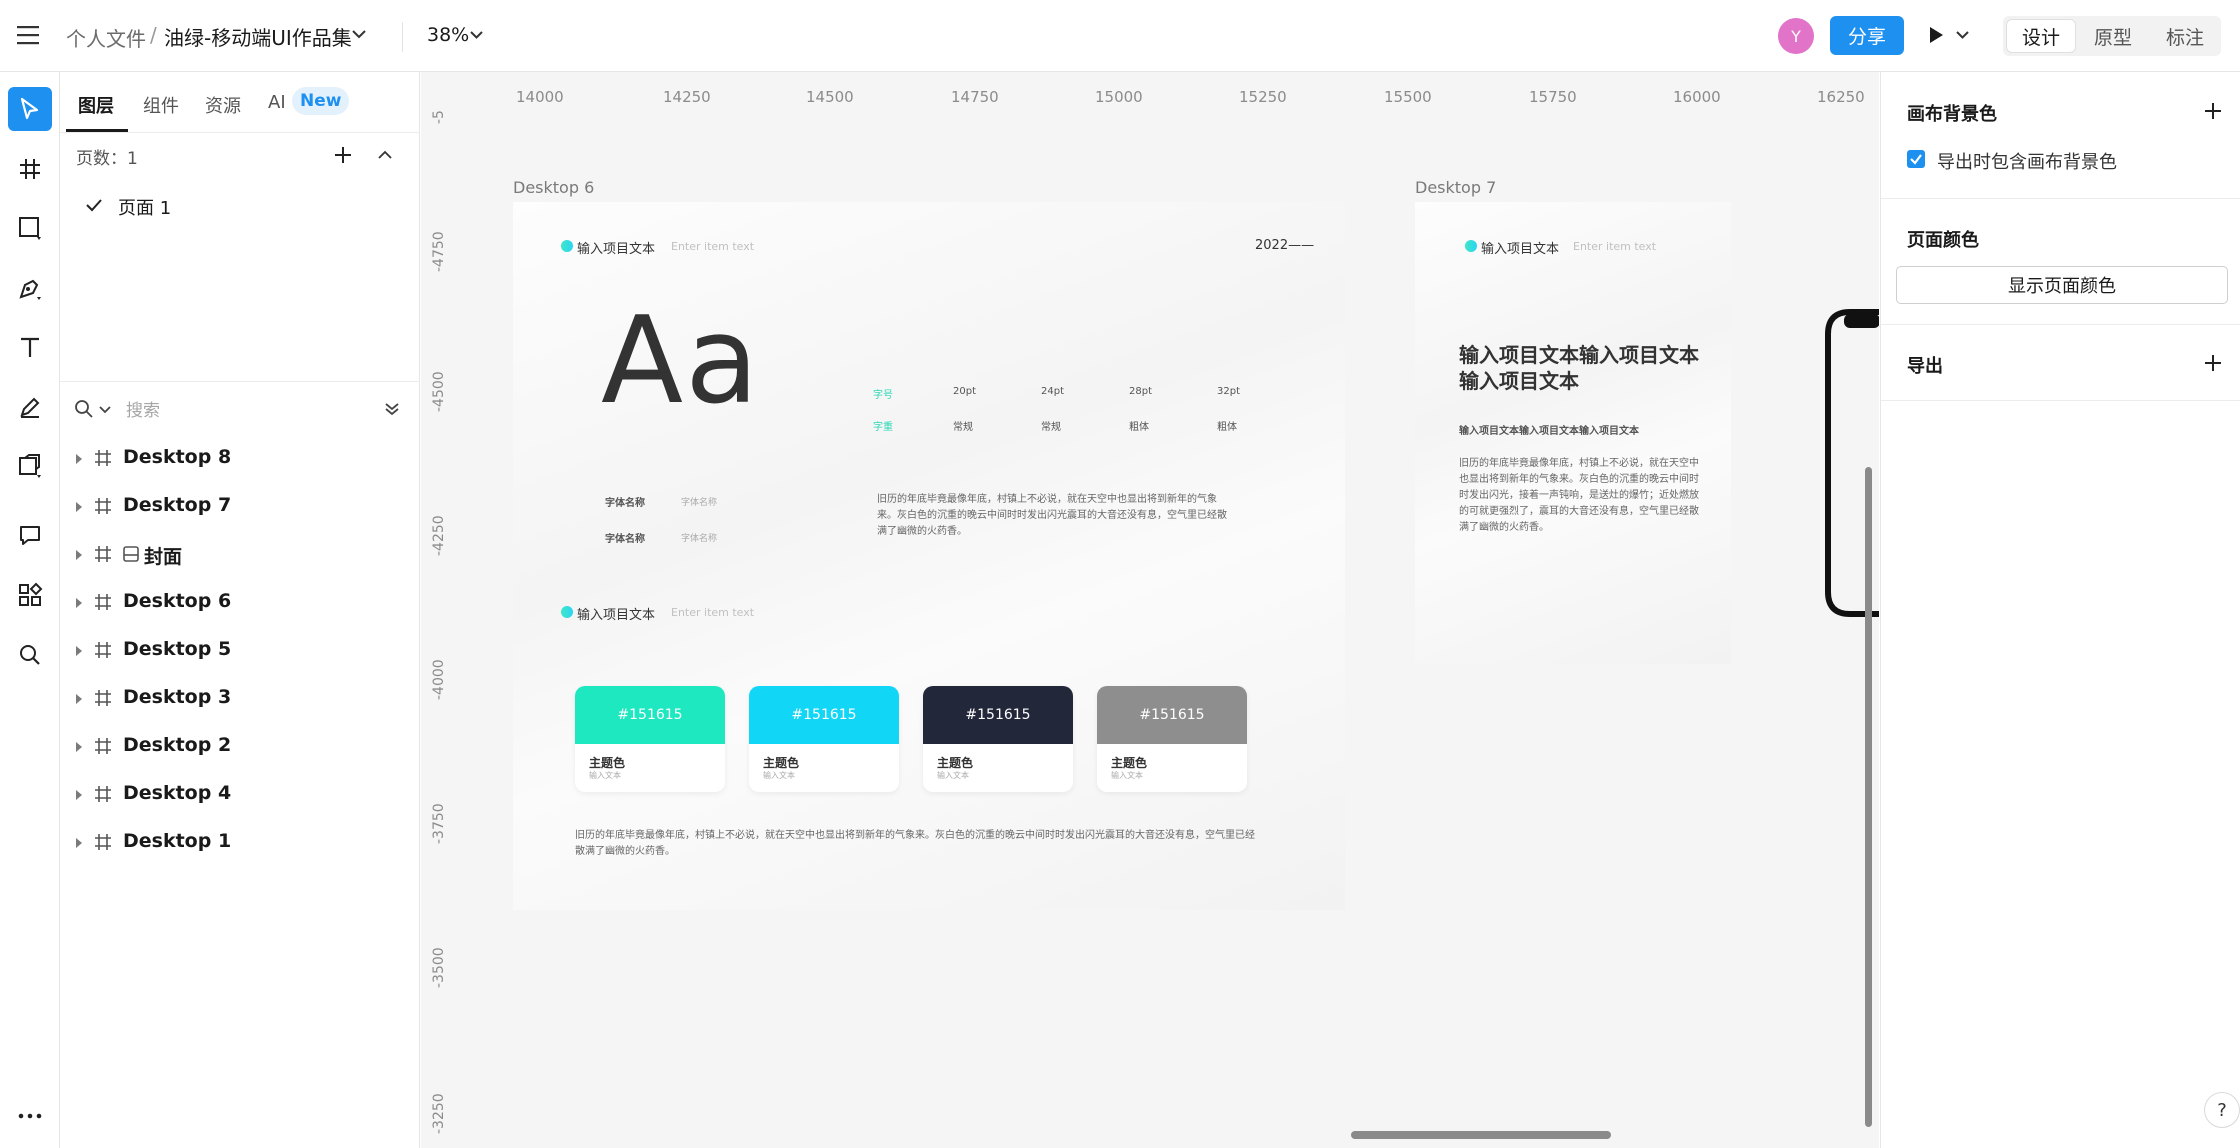 The height and width of the screenshot is (1148, 2240). I want to click on show-page-color-button: 显示页面颜色, so click(2062, 285).